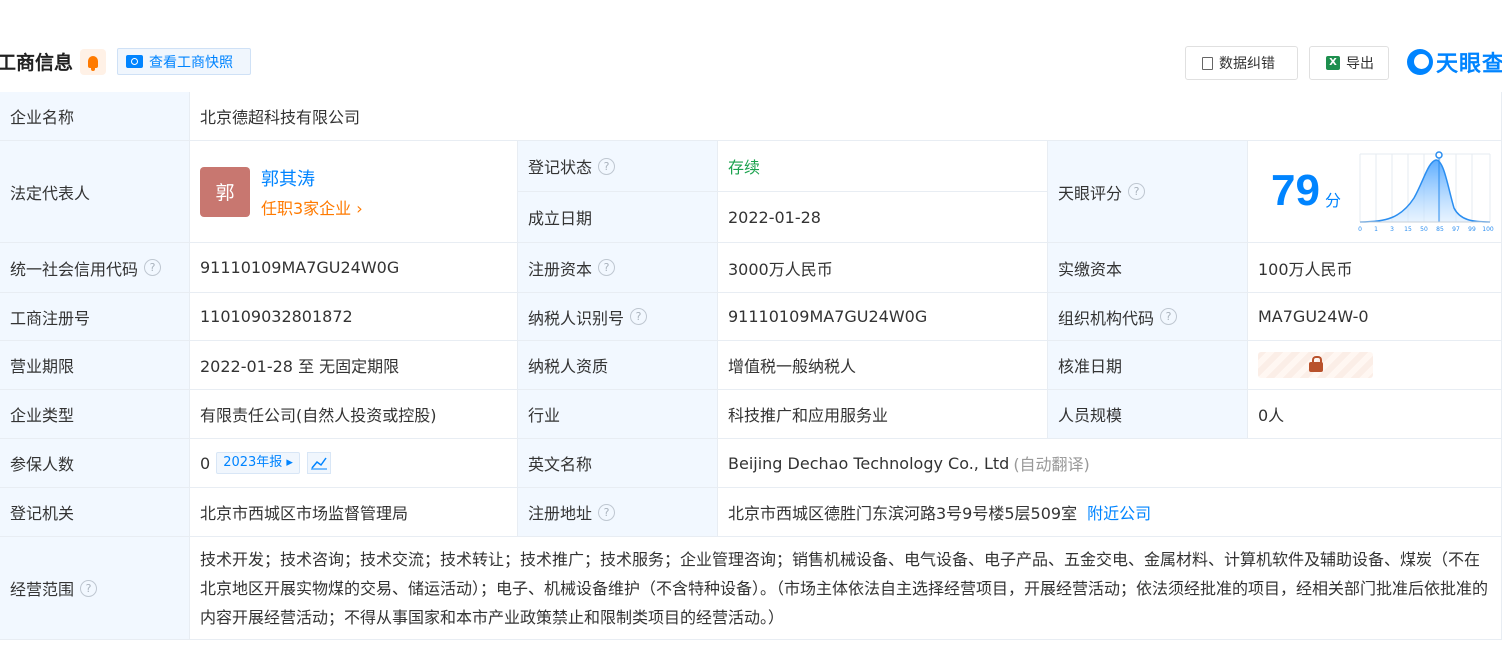  What do you see at coordinates (354, 414) in the screenshot?
I see `value-company-type: 有限责任公司(自然人投资或控股)` at bounding box center [354, 414].